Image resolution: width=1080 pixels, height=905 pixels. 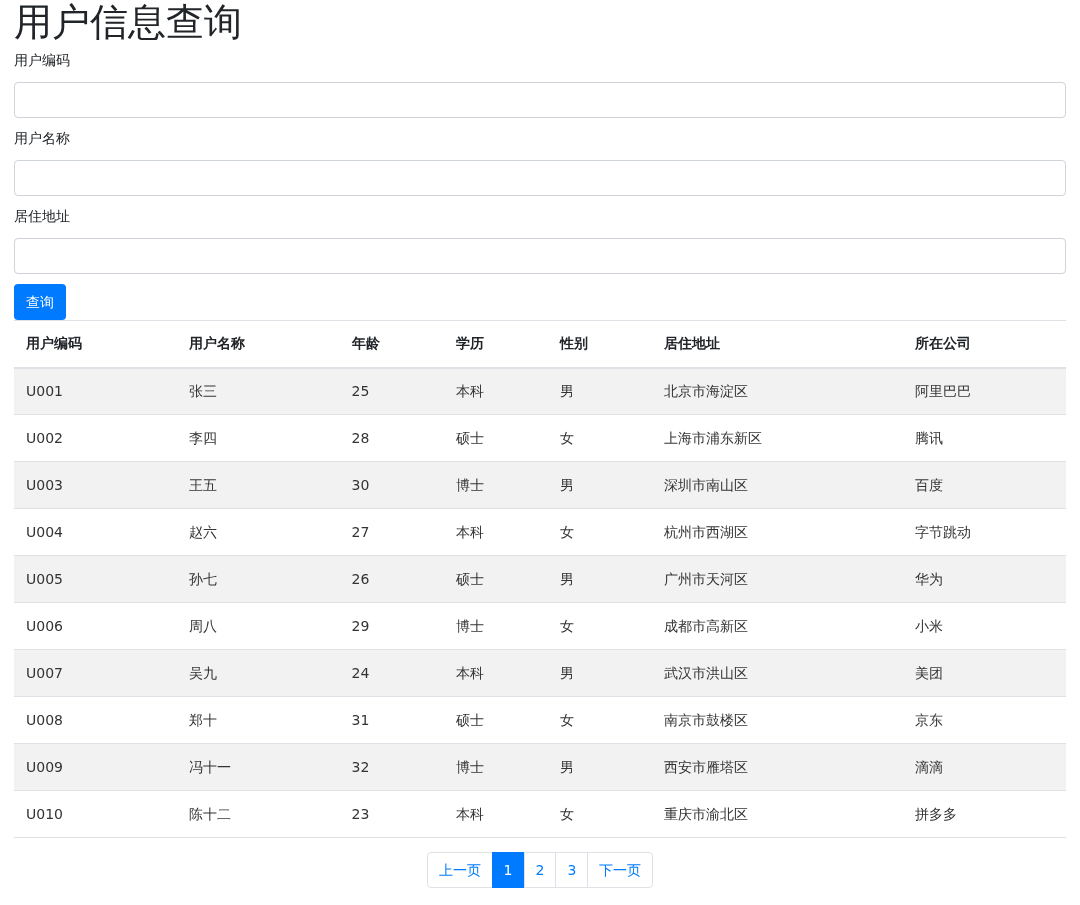 What do you see at coordinates (777, 767) in the screenshot?
I see `table-cell: 西安市雁塔区` at bounding box center [777, 767].